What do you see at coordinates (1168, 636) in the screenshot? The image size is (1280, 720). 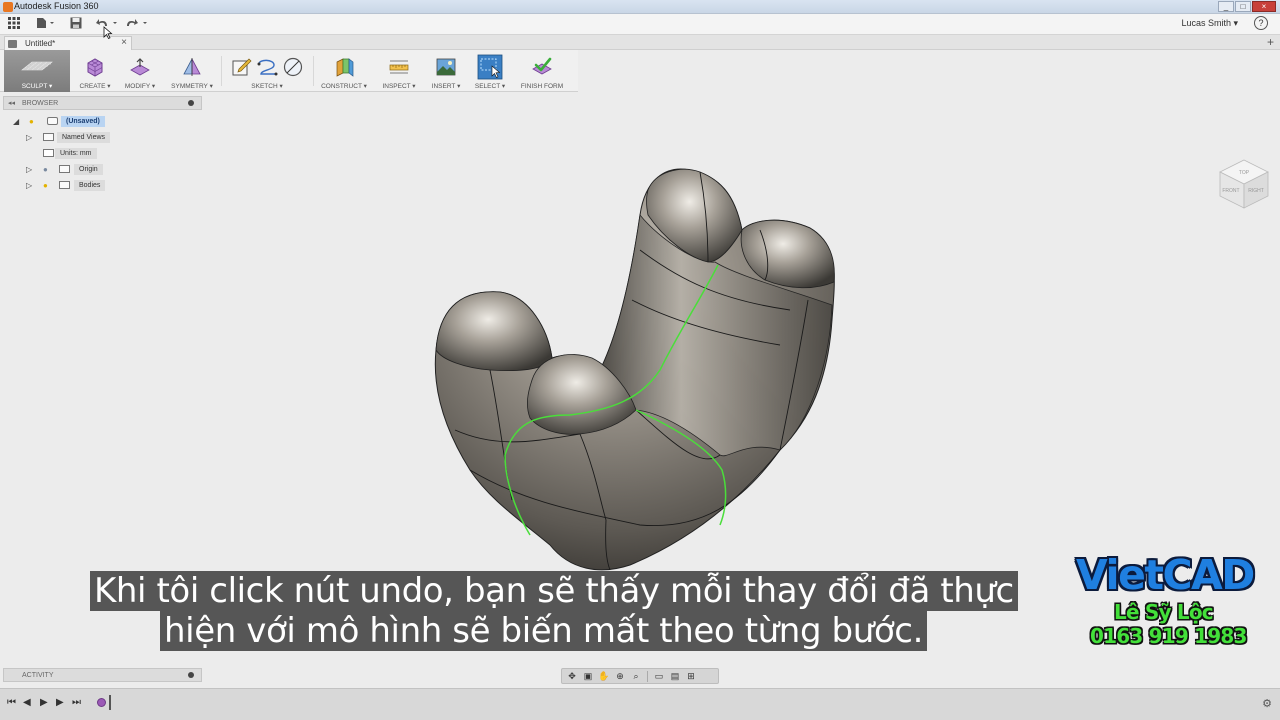 I see `watermark-phone: 0163 919 1983` at bounding box center [1168, 636].